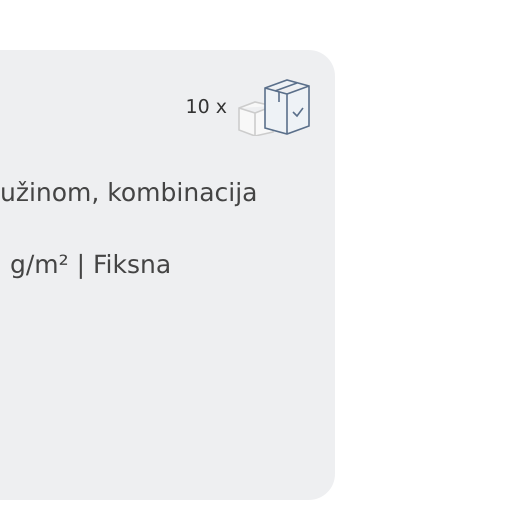  I want to click on description-text: užinom, kombinacija, so click(129, 193).